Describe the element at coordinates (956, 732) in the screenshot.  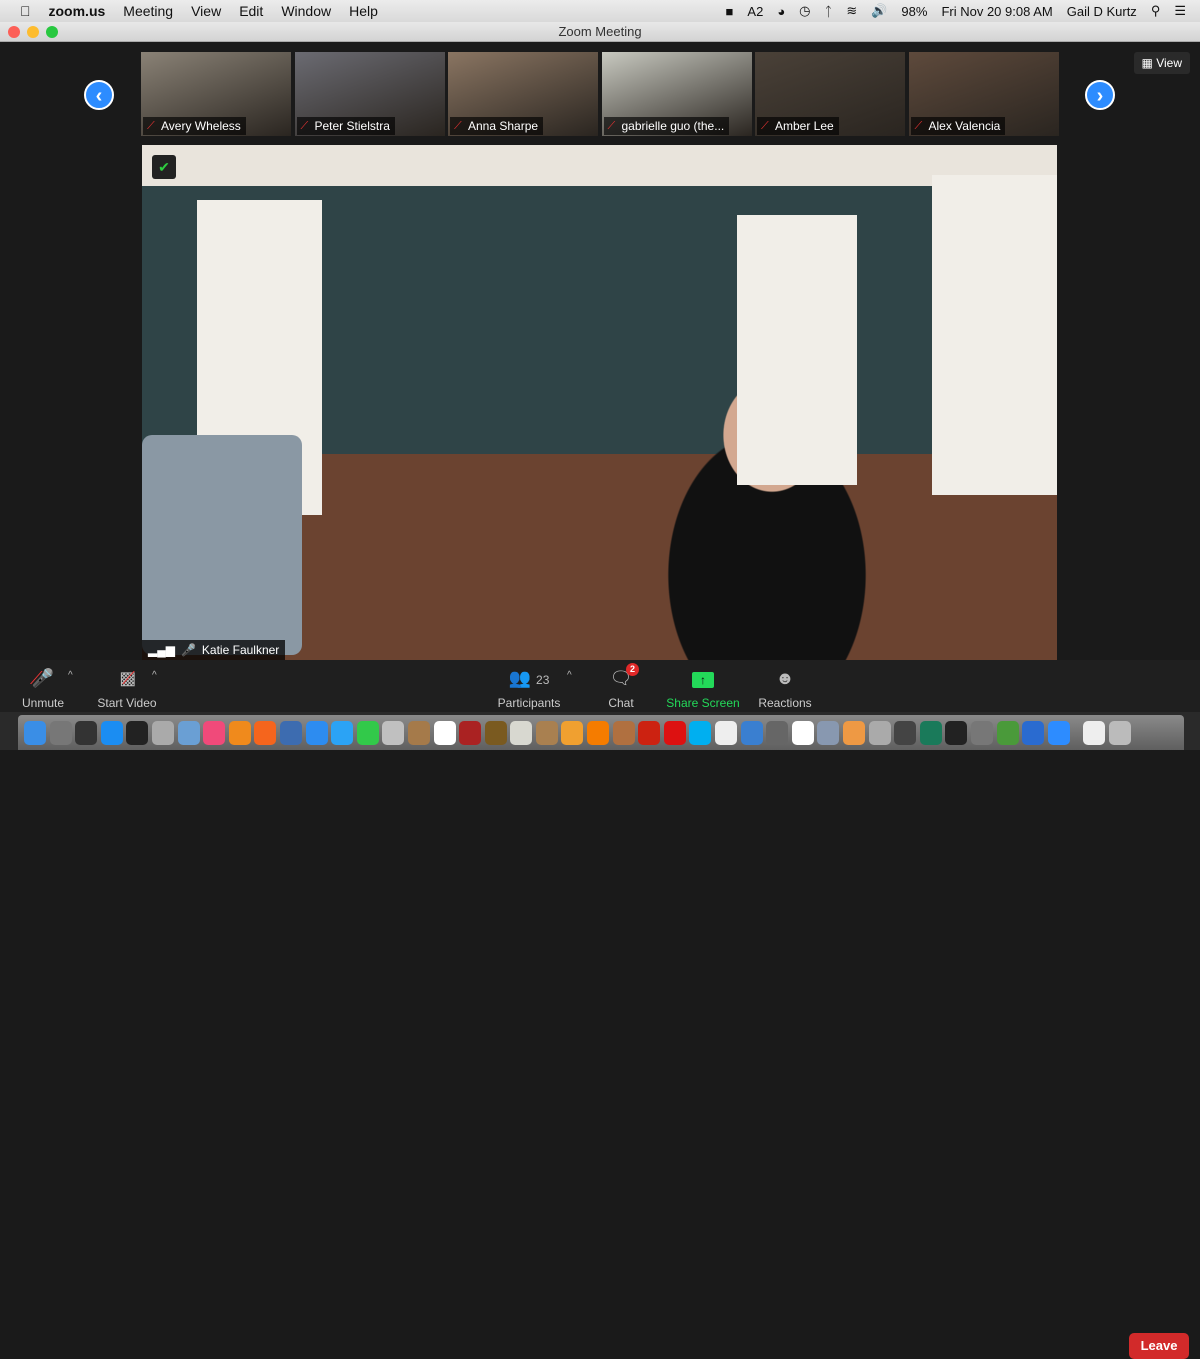
I see `activity-monitor-icon` at that location.